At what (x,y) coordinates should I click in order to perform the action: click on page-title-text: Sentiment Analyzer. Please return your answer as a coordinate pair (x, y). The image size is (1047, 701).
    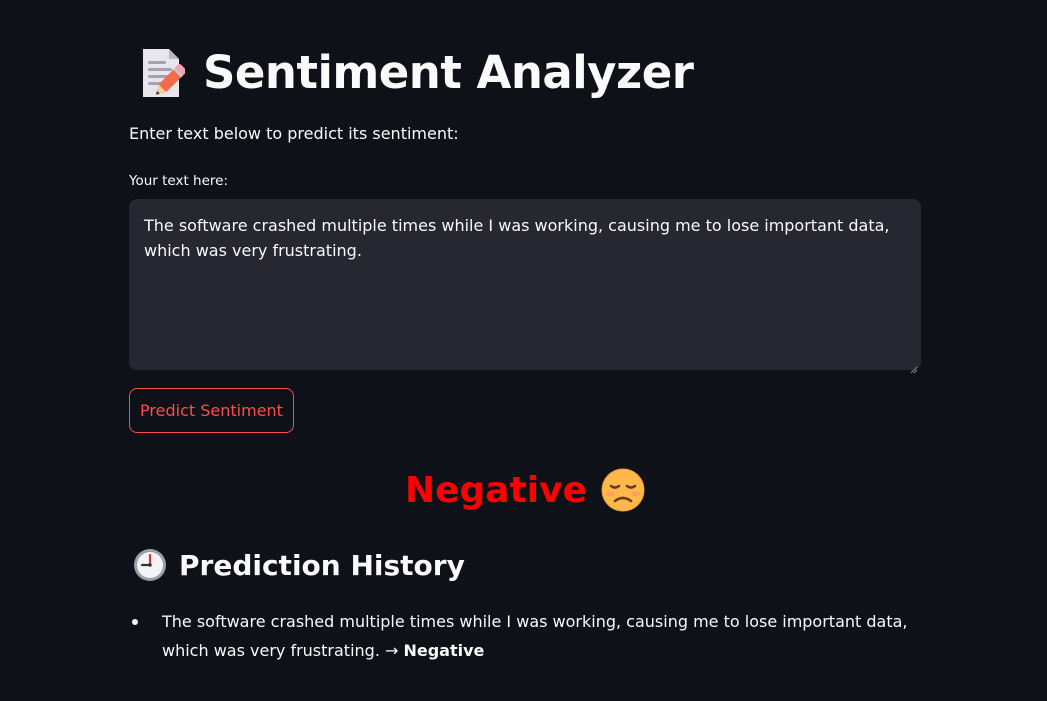
    Looking at the image, I should click on (448, 72).